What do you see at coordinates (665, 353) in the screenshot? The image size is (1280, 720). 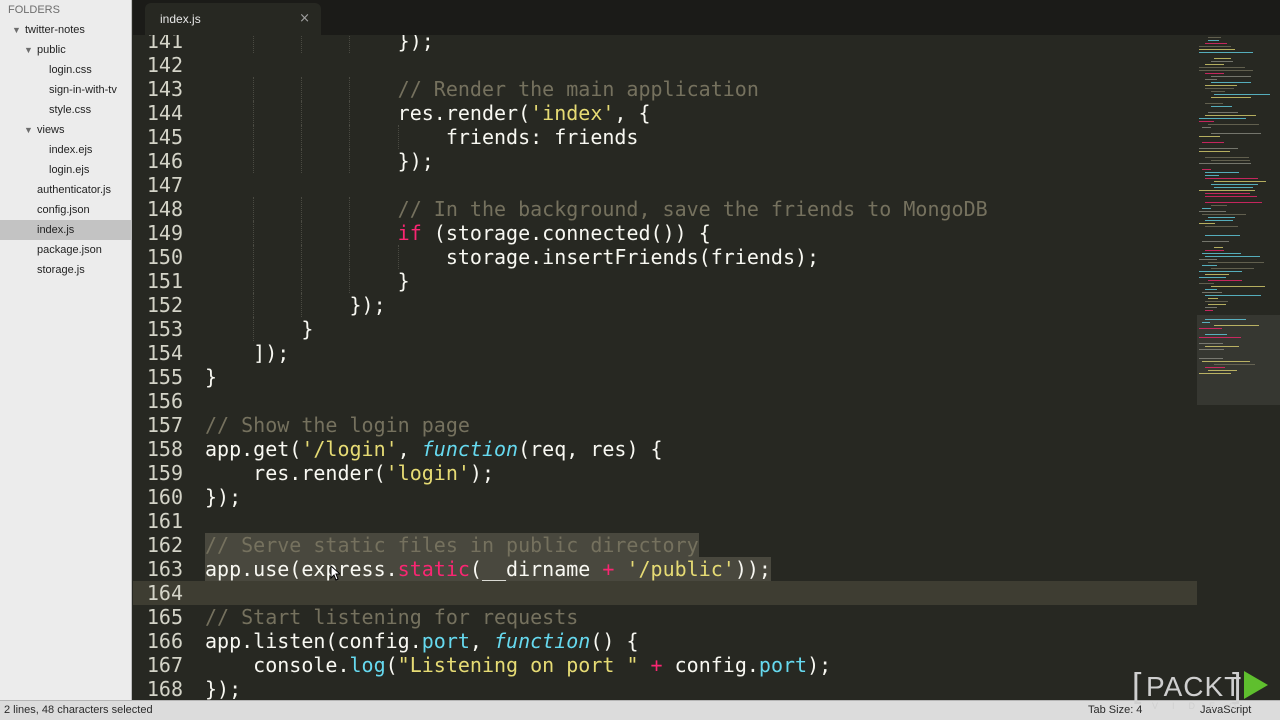 I see `code-line: 154 ]);` at bounding box center [665, 353].